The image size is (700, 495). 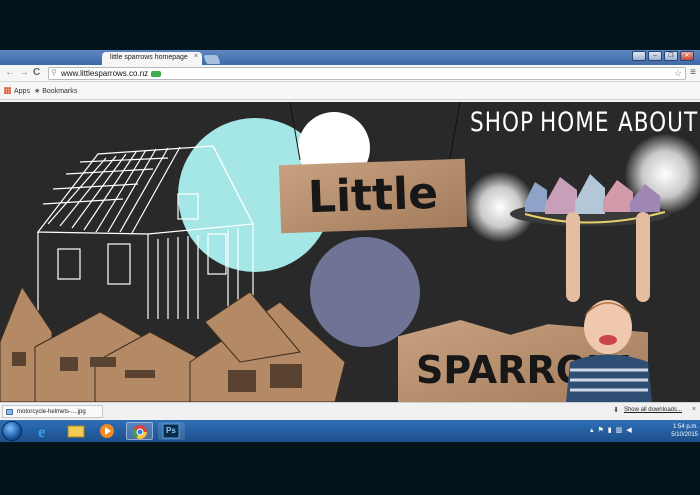 I want to click on nav-shop: SHOP, so click(x=502, y=122).